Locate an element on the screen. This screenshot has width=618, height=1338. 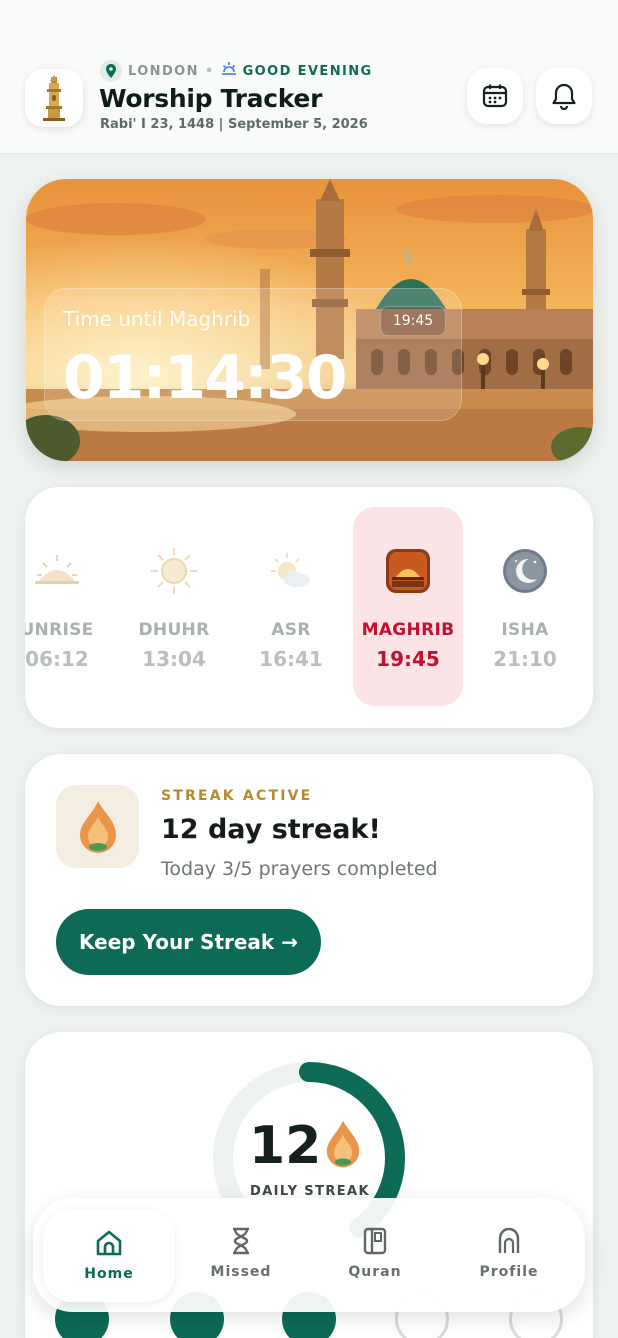
daily-streak-label: DAILY STREAK is located at coordinates (310, 1191).